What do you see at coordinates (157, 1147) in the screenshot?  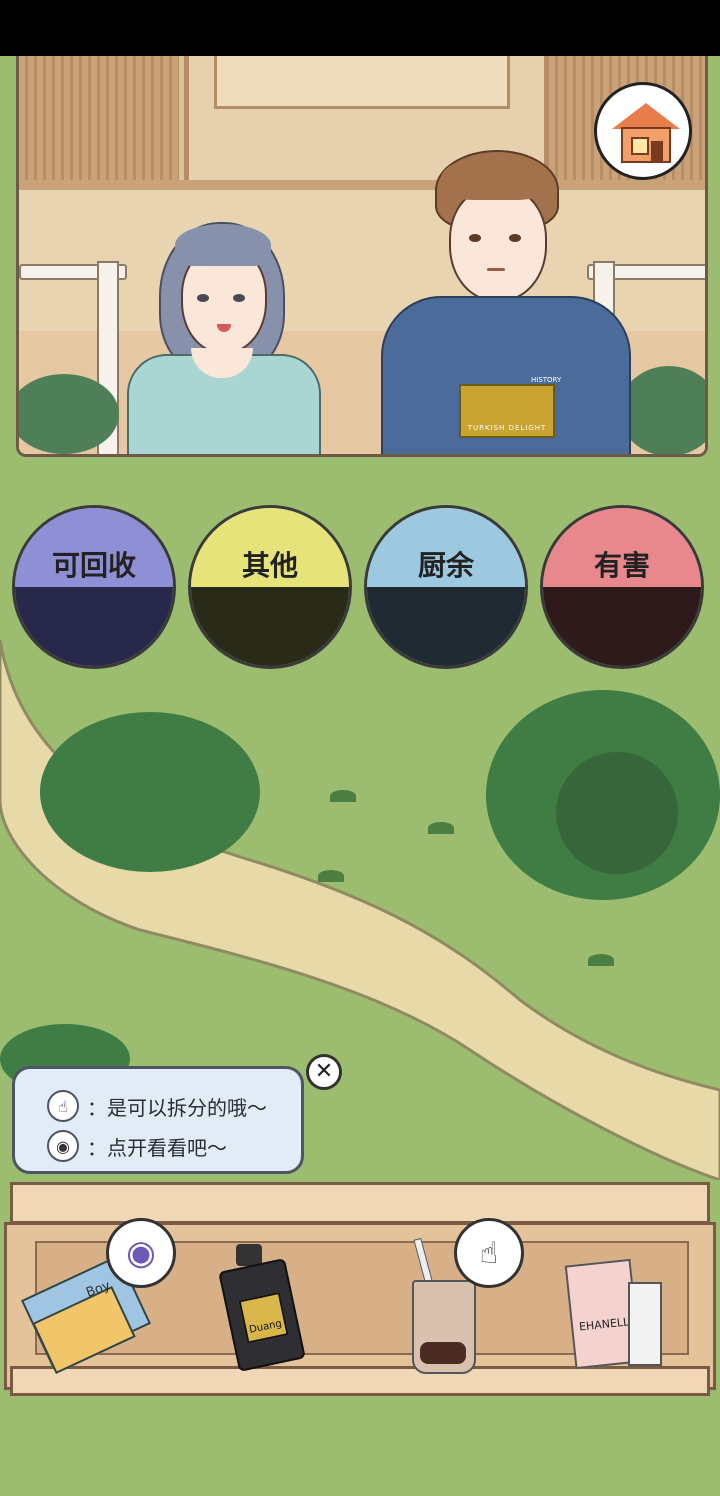 I see `hint-line-2: ：点开看看吧～` at bounding box center [157, 1147].